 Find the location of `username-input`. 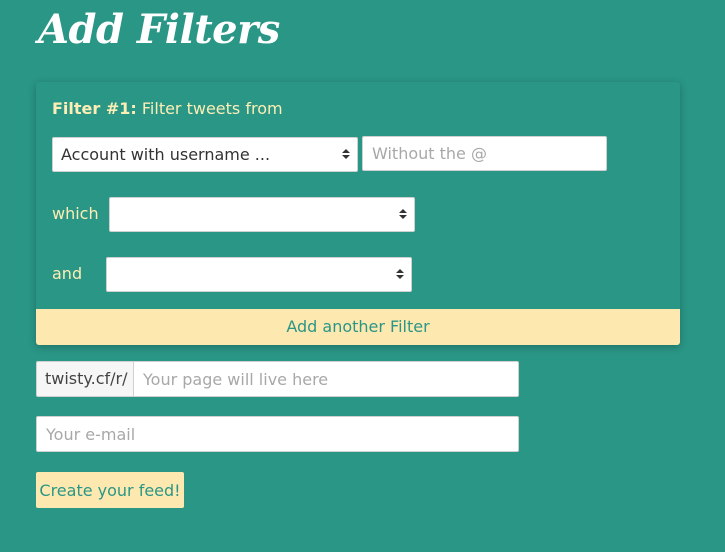

username-input is located at coordinates (484, 153).